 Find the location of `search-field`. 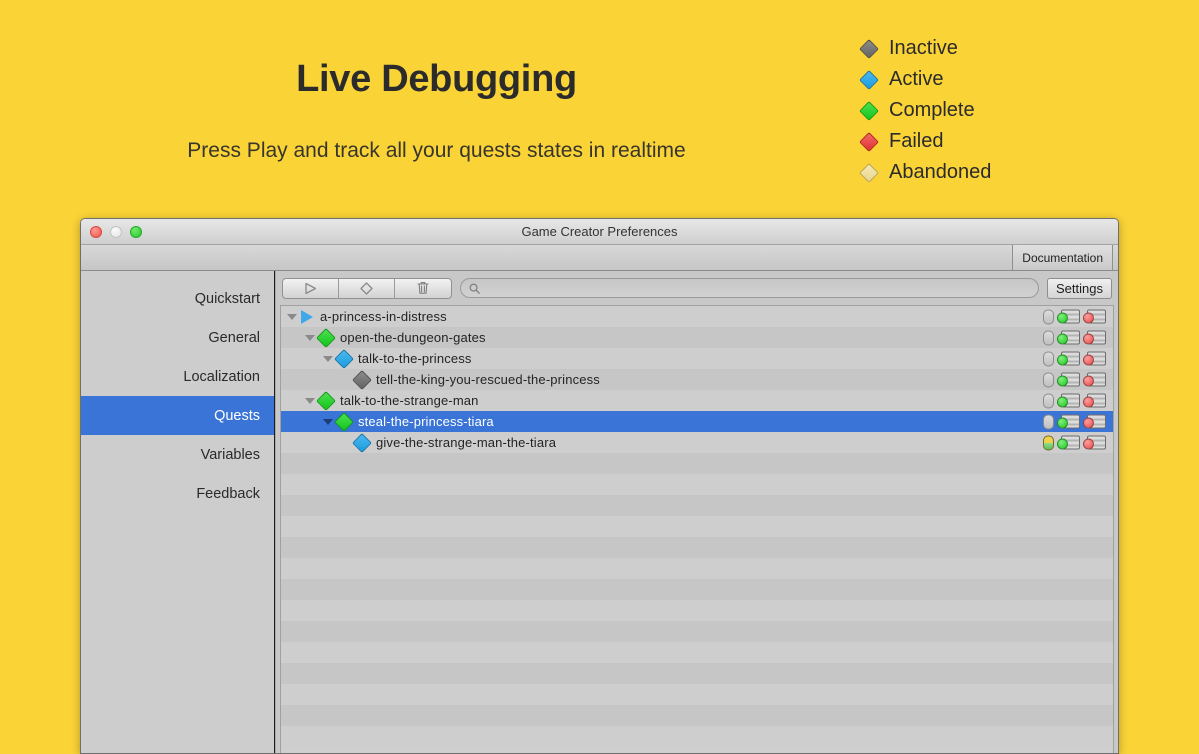

search-field is located at coordinates (750, 288).